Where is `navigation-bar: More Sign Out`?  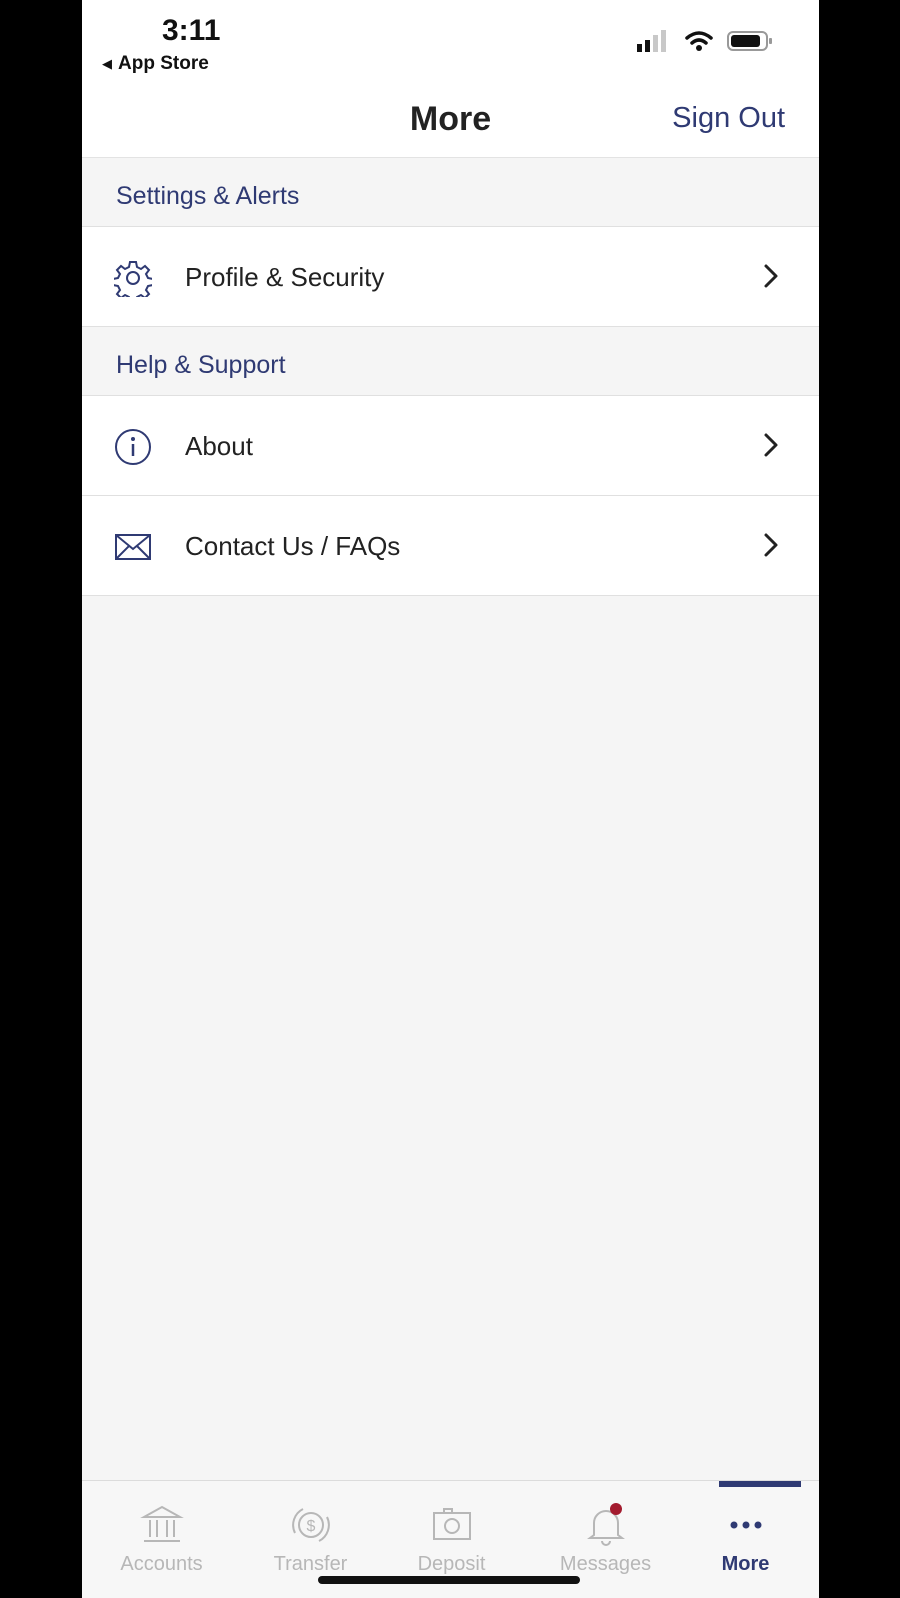
navigation-bar: More Sign Out is located at coordinates (450, 119).